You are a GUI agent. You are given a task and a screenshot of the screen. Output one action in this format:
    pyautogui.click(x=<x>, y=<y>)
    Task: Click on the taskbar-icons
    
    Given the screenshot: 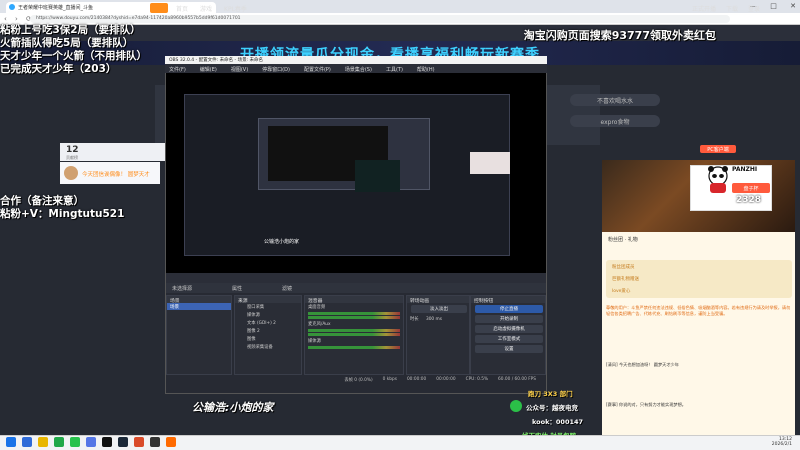 What is the action you would take?
    pyautogui.click(x=91, y=442)
    